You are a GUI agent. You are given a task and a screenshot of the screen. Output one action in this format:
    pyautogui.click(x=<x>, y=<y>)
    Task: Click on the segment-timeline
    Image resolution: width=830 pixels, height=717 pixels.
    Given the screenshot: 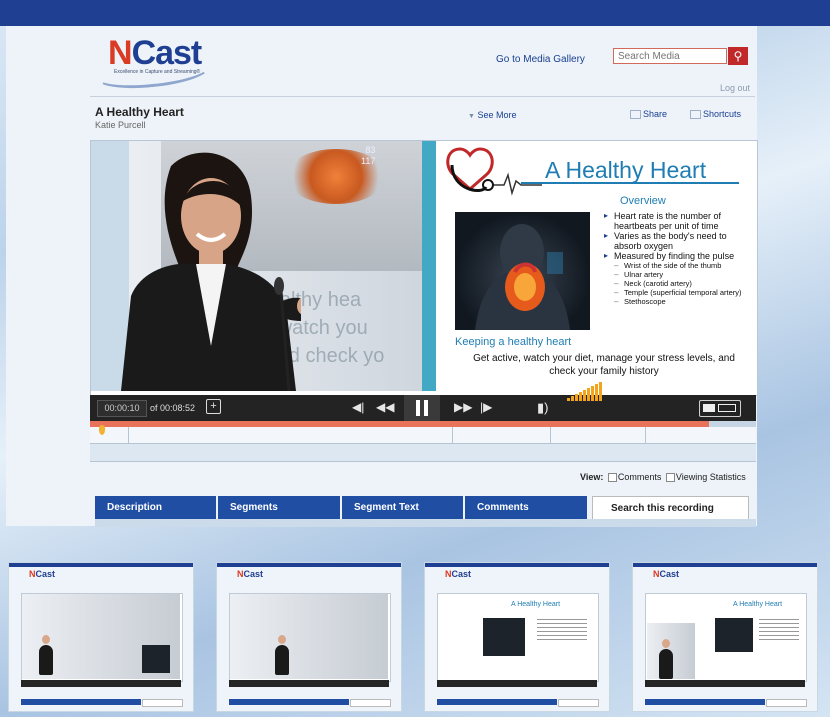 What is the action you would take?
    pyautogui.click(x=423, y=434)
    